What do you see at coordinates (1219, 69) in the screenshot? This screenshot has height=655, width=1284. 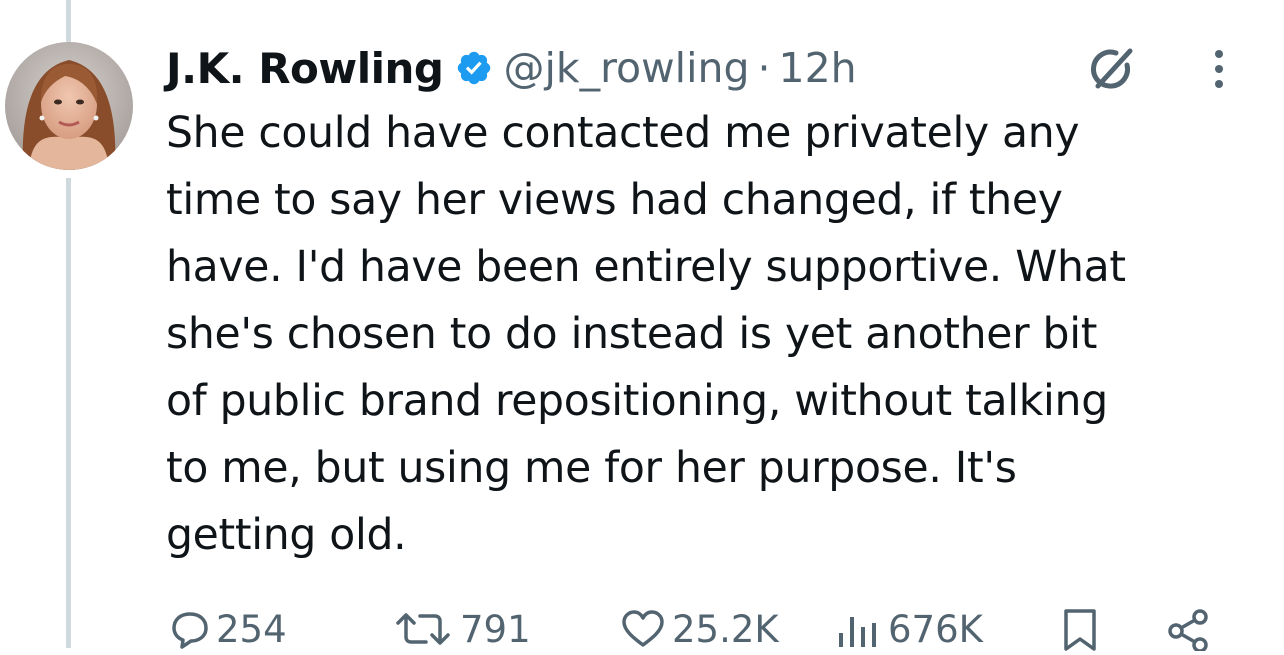 I see `more-vertical-icon` at bounding box center [1219, 69].